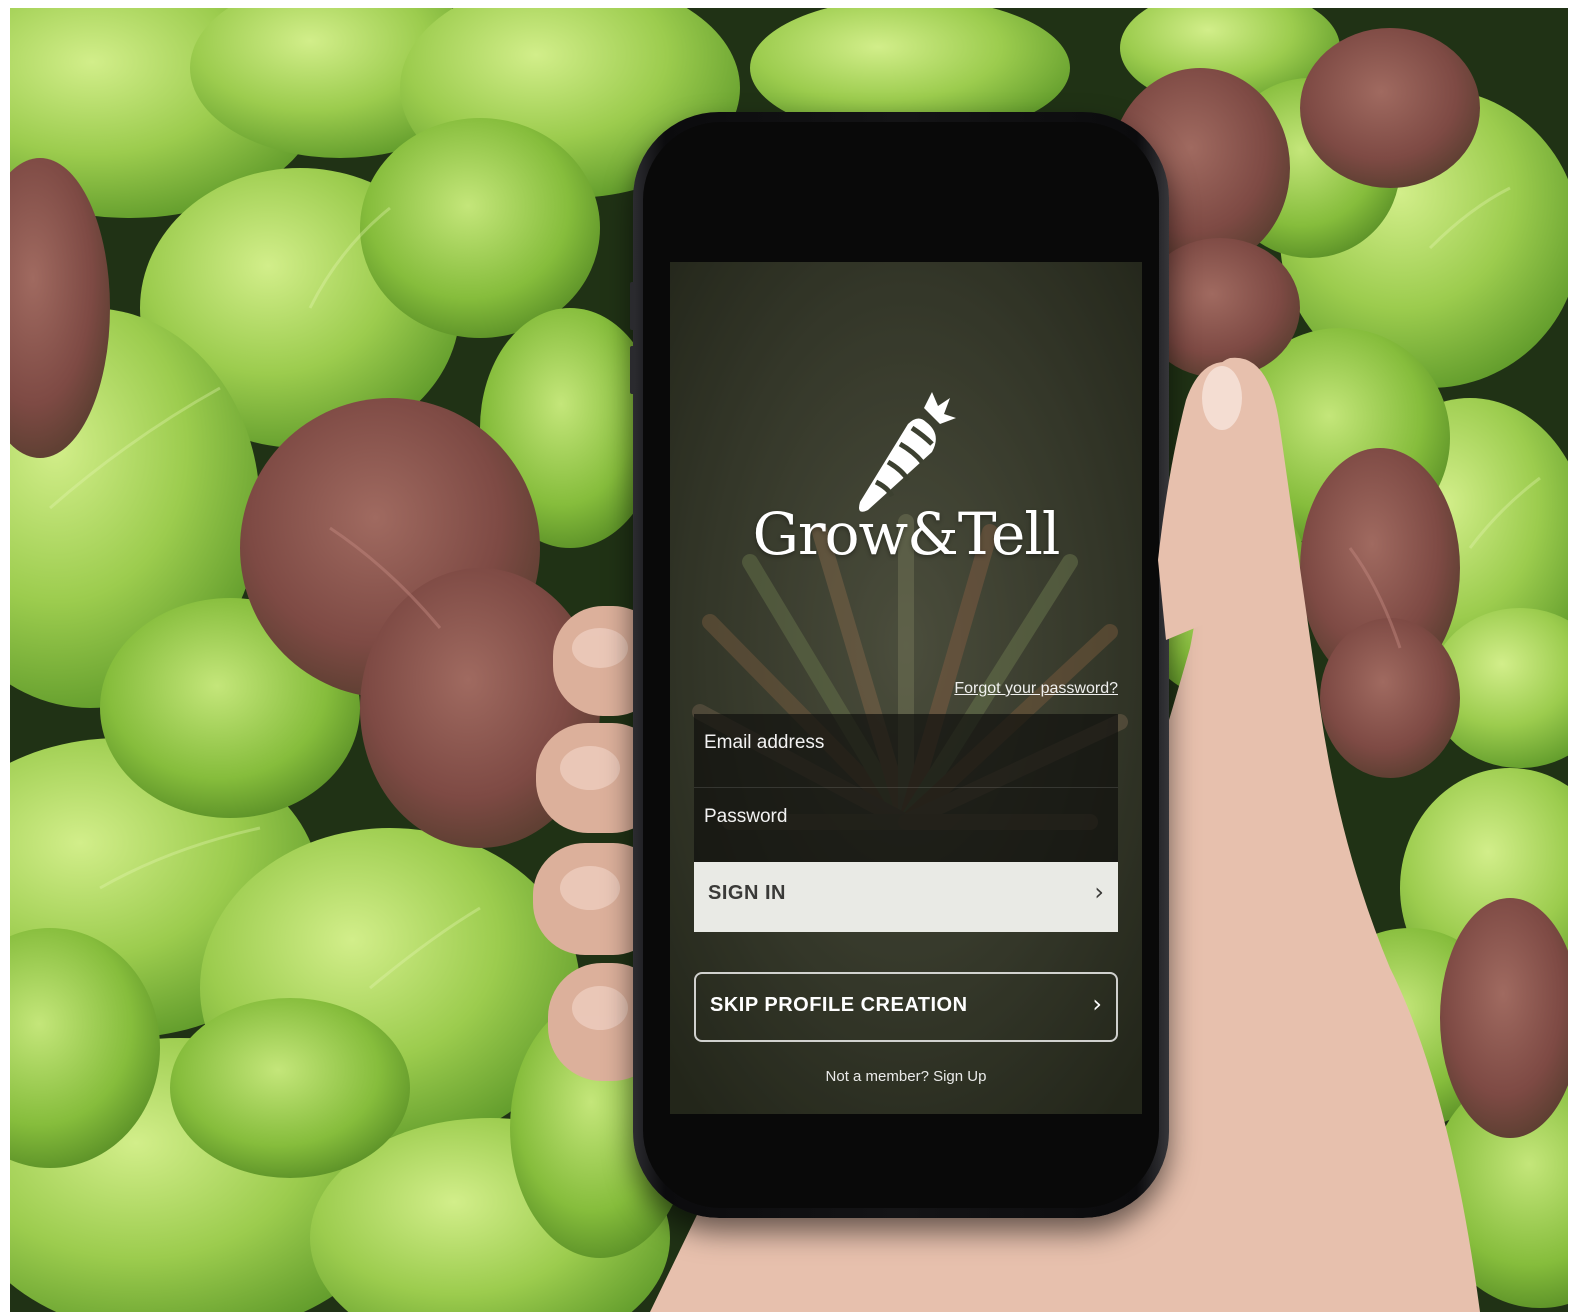 The width and height of the screenshot is (1570, 1314). I want to click on signup-link: Sign Up, so click(959, 1076).